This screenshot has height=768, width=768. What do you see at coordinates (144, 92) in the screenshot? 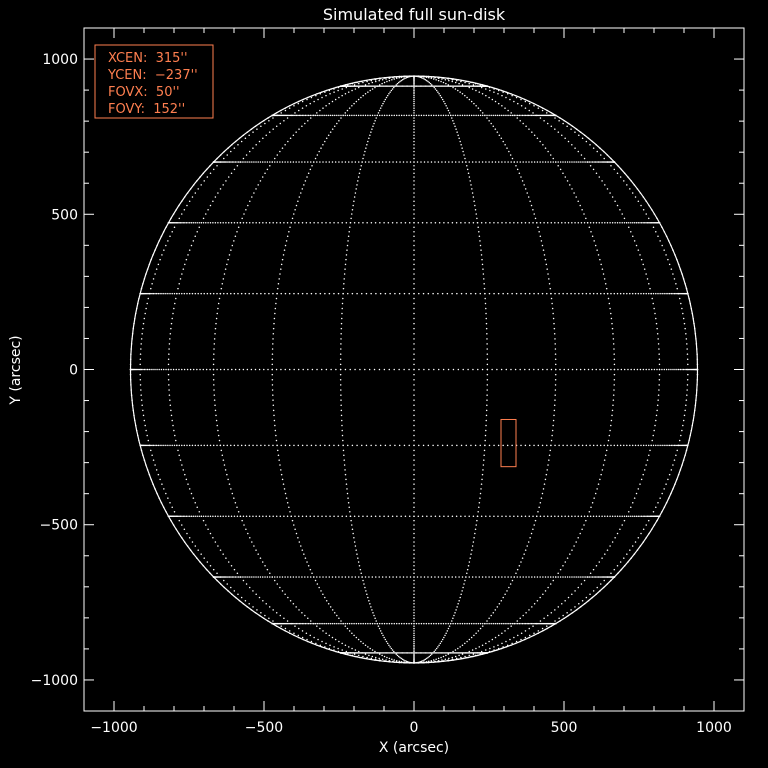
I see `legend-fovx: FOVX: 50''` at bounding box center [144, 92].